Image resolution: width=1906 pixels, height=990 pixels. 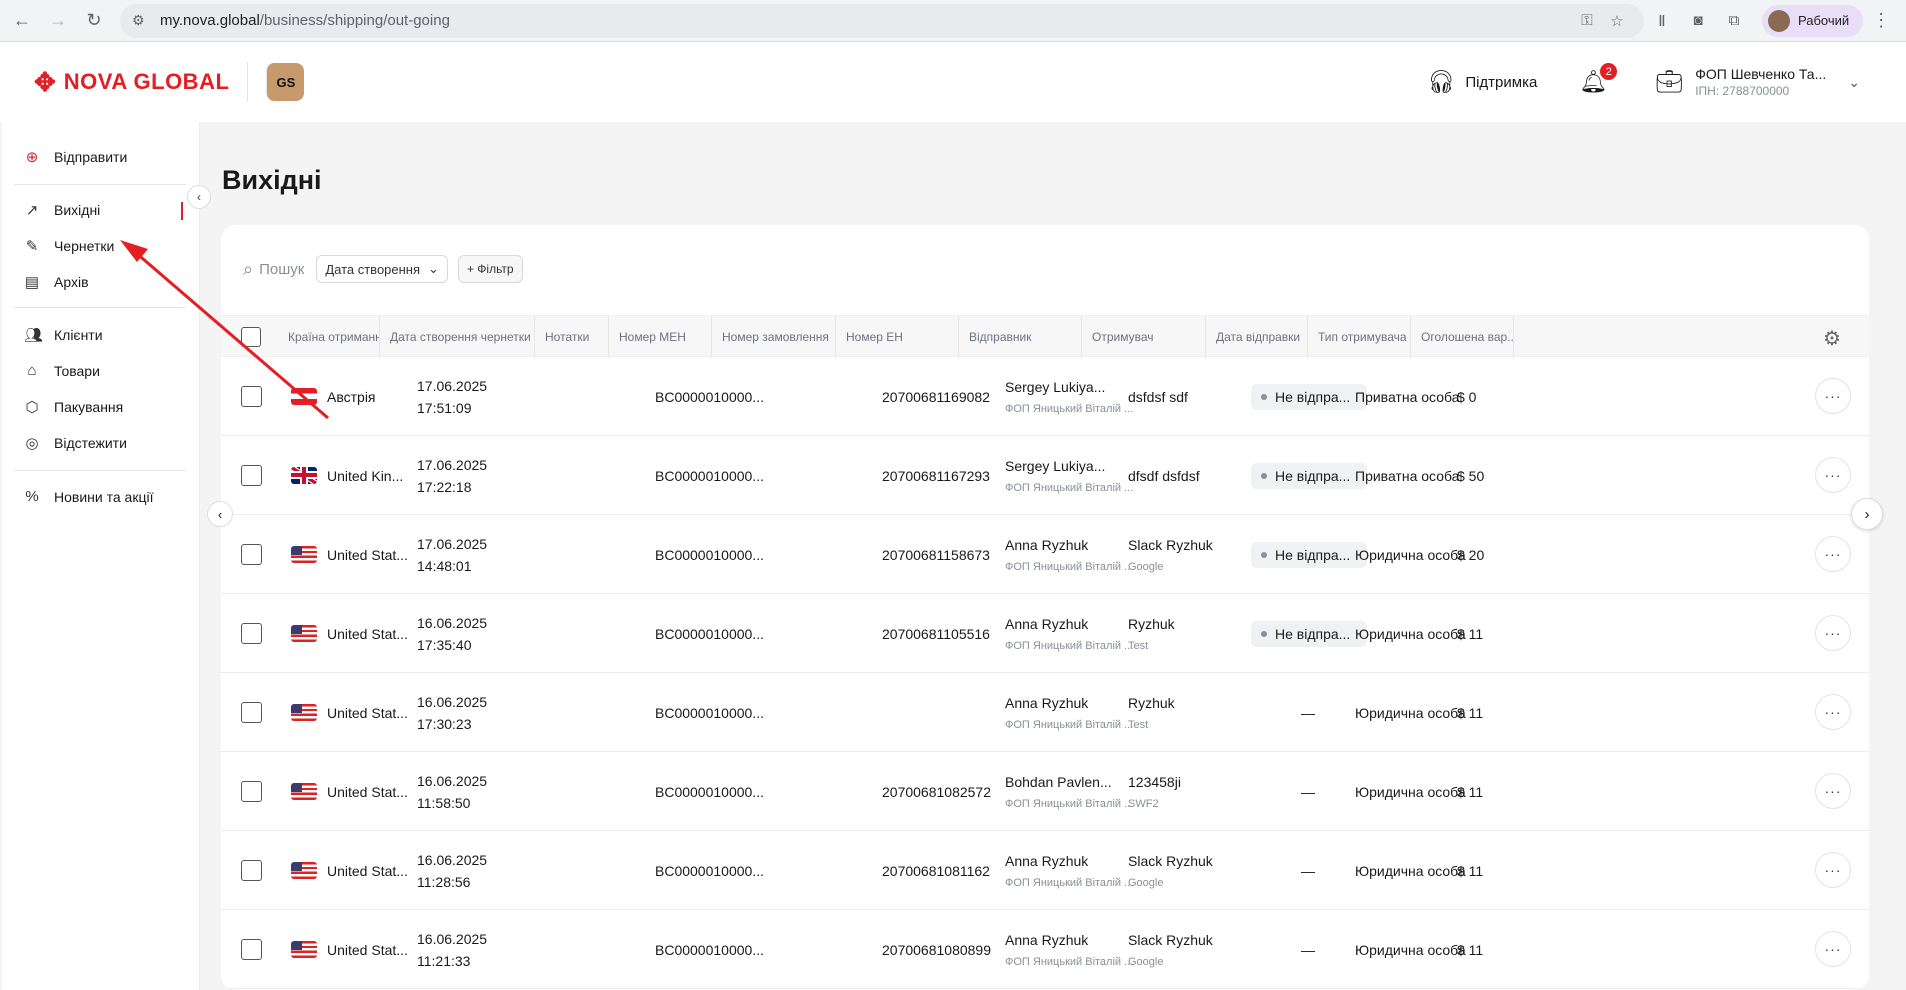 I want to click on recipient-cell: dsfdsf sdf, so click(x=1158, y=396).